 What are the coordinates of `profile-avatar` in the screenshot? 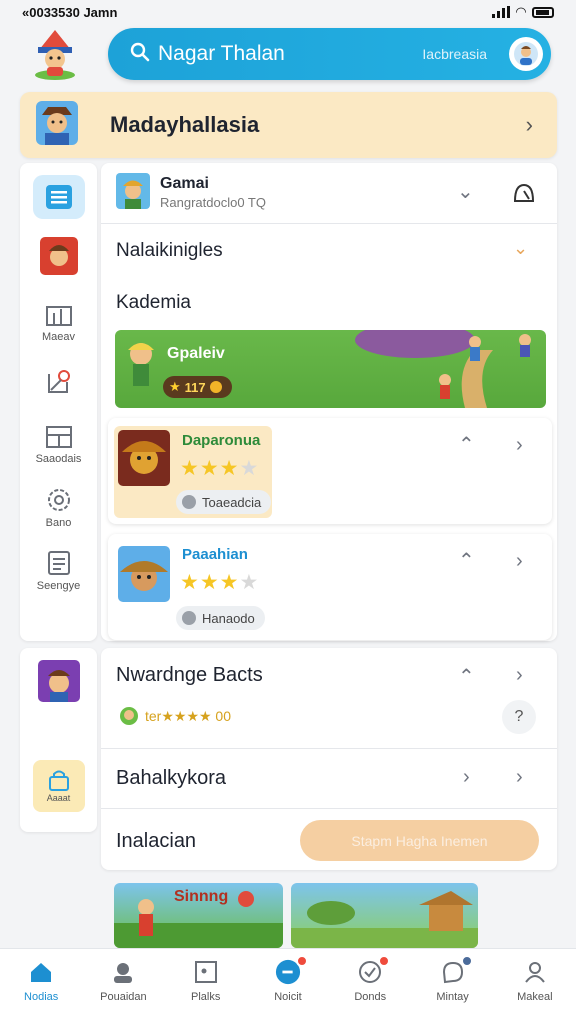 It's located at (526, 54).